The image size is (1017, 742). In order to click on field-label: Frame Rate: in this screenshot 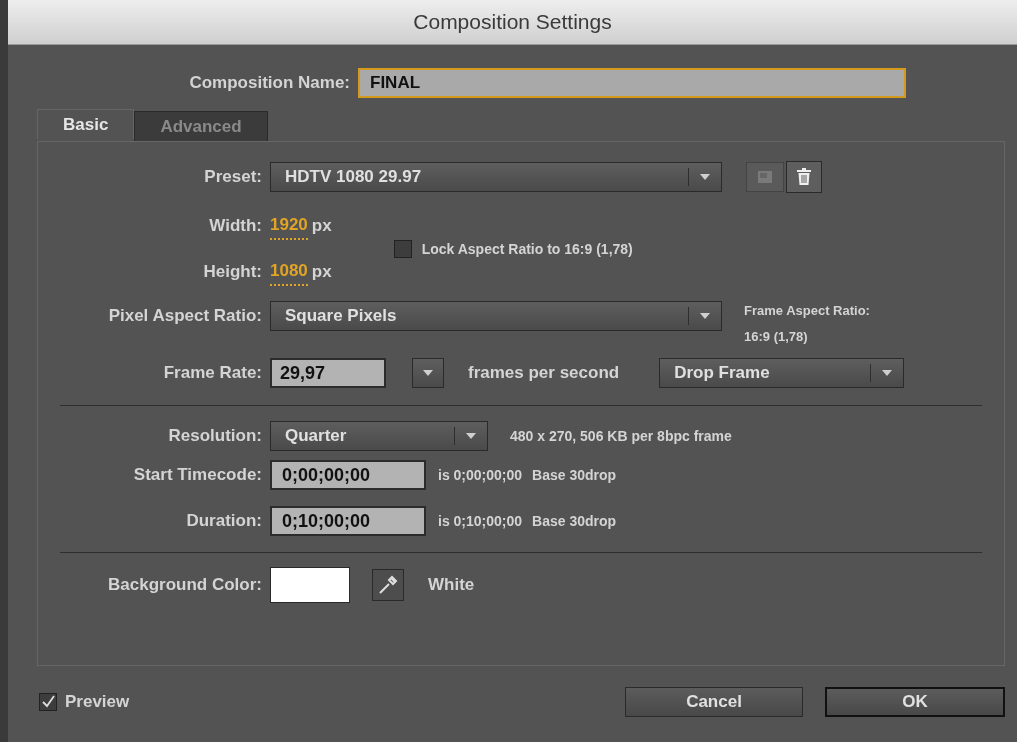, I will do `click(212, 373)`.